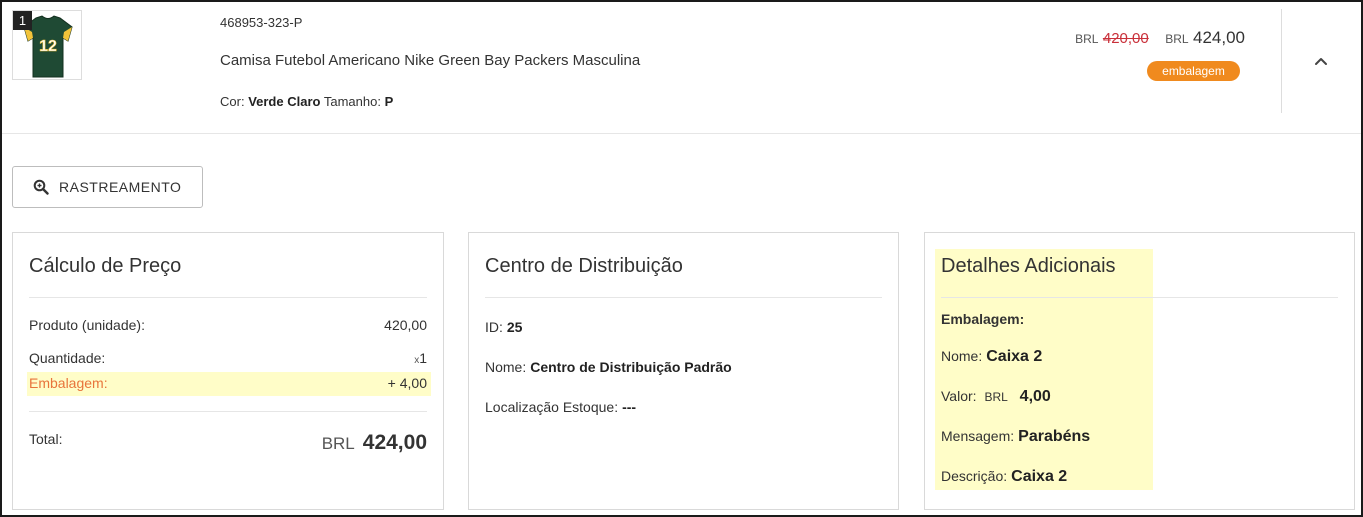 The height and width of the screenshot is (517, 1363). Describe the element at coordinates (87, 325) in the screenshot. I see `unit-price-label: Produto (unidade):` at that location.